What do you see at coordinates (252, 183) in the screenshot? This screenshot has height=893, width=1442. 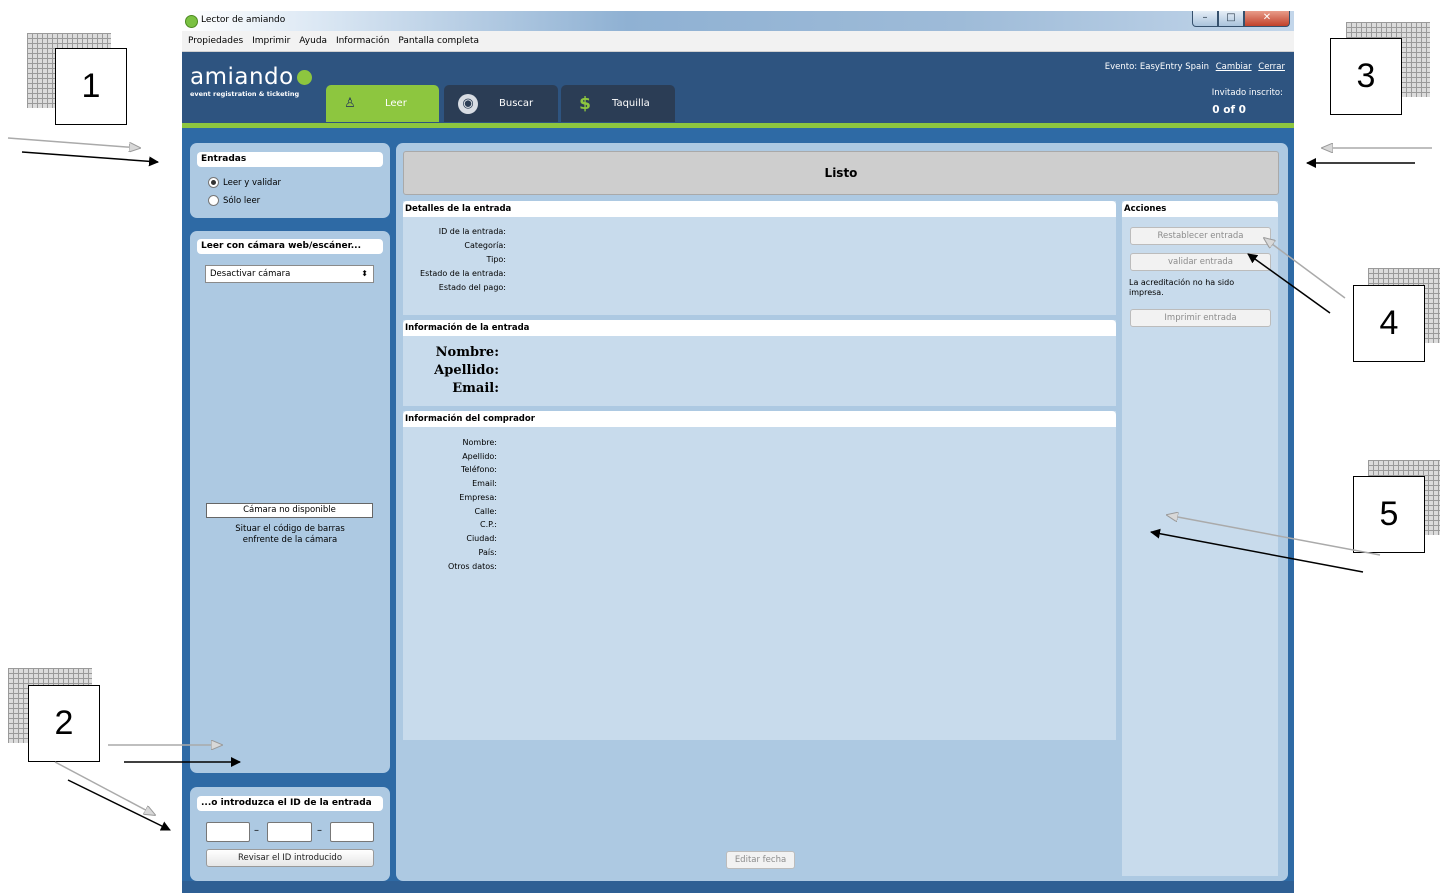 I see `radio-label: Leer y validar` at bounding box center [252, 183].